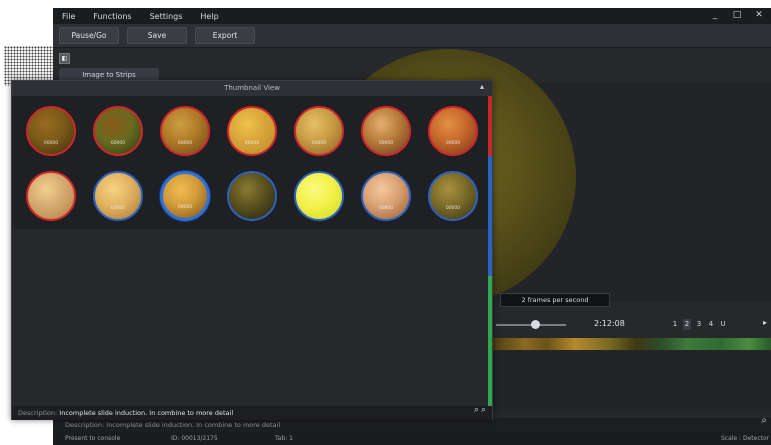  Describe the element at coordinates (412, 36) in the screenshot. I see `toolbar: Pause/Go Save Export` at that location.